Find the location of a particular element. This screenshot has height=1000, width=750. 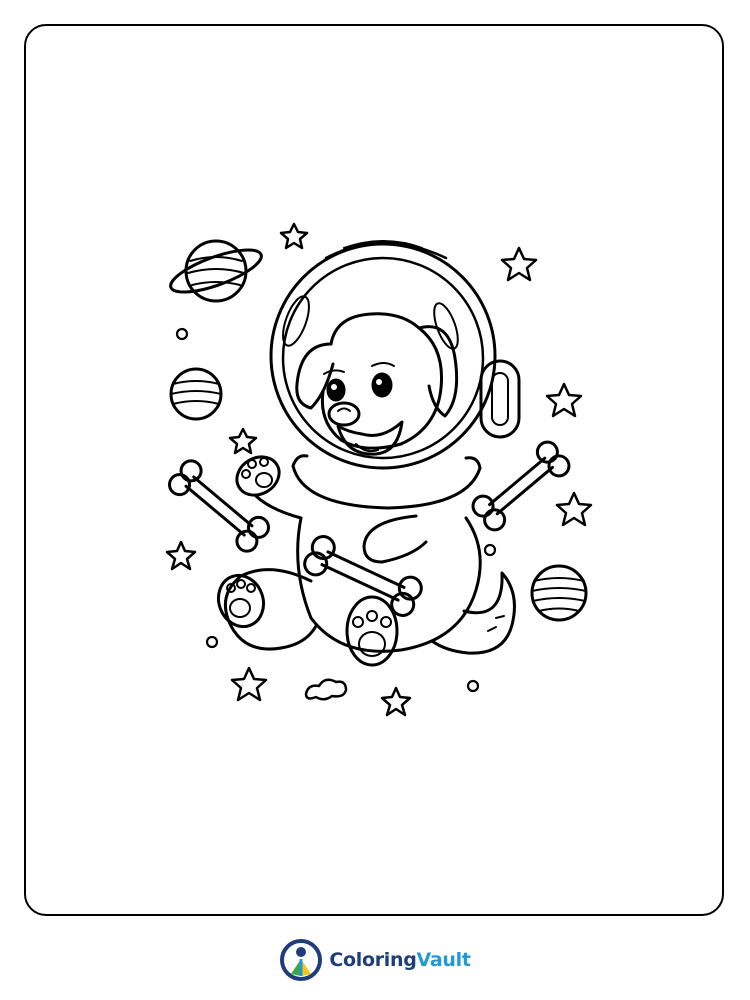

dog-paw-raised is located at coordinates (258, 476).